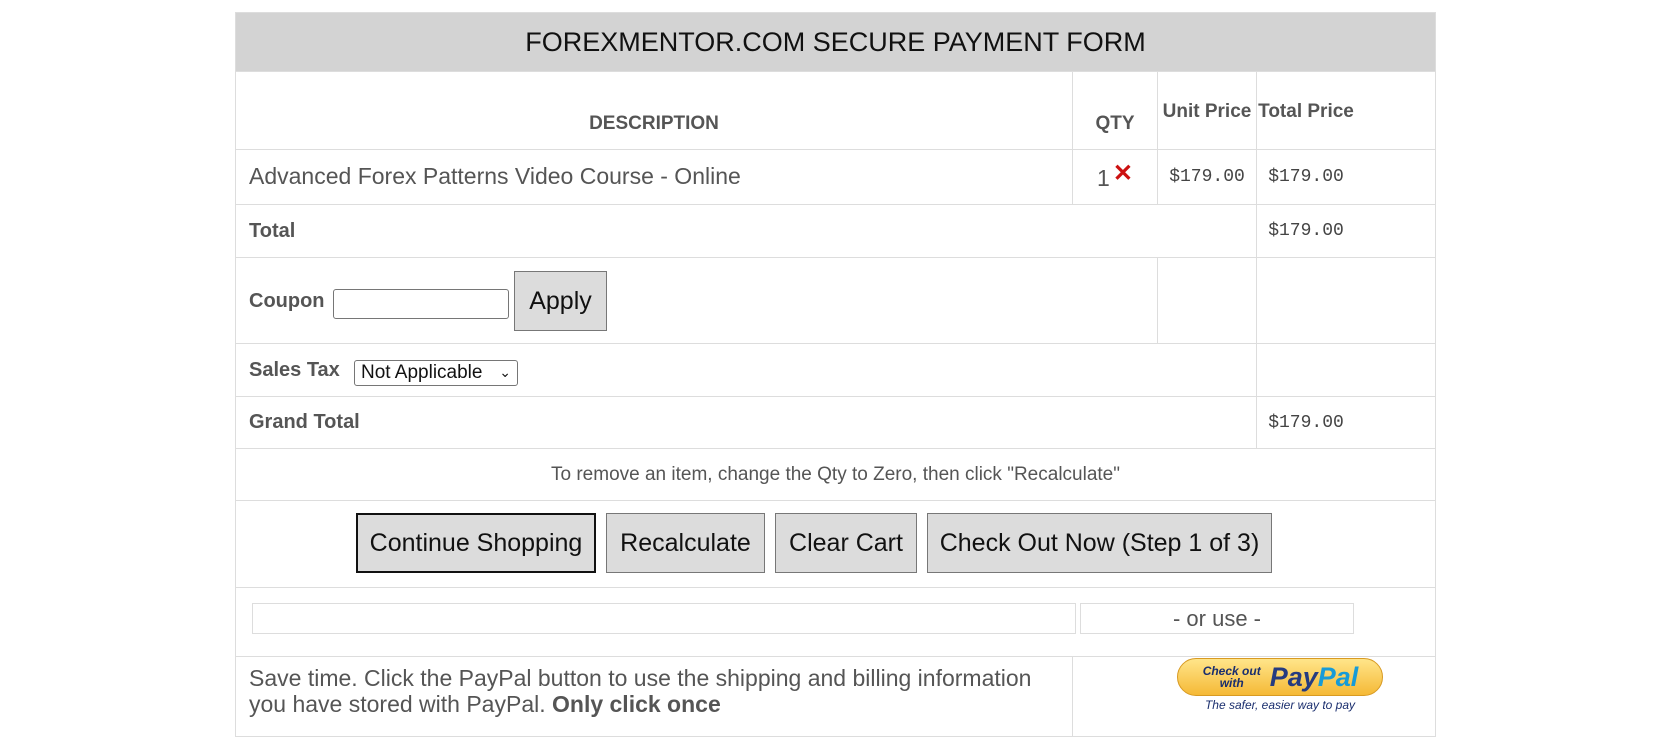 This screenshot has width=1657, height=742. Describe the element at coordinates (1306, 422) in the screenshot. I see `grand-total-value: $179.00` at that location.